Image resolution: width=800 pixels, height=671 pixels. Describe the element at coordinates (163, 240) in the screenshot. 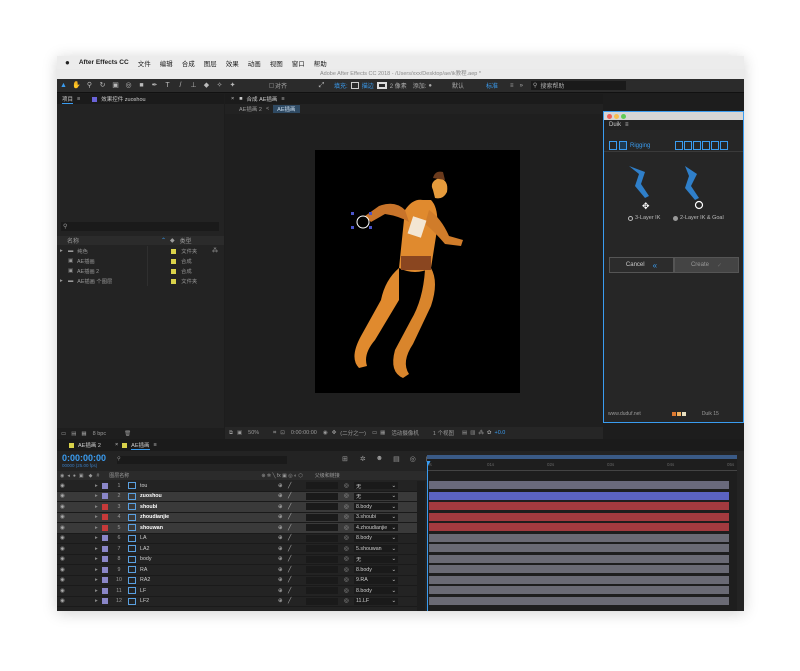

I see `sort-icon: ⌃` at that location.